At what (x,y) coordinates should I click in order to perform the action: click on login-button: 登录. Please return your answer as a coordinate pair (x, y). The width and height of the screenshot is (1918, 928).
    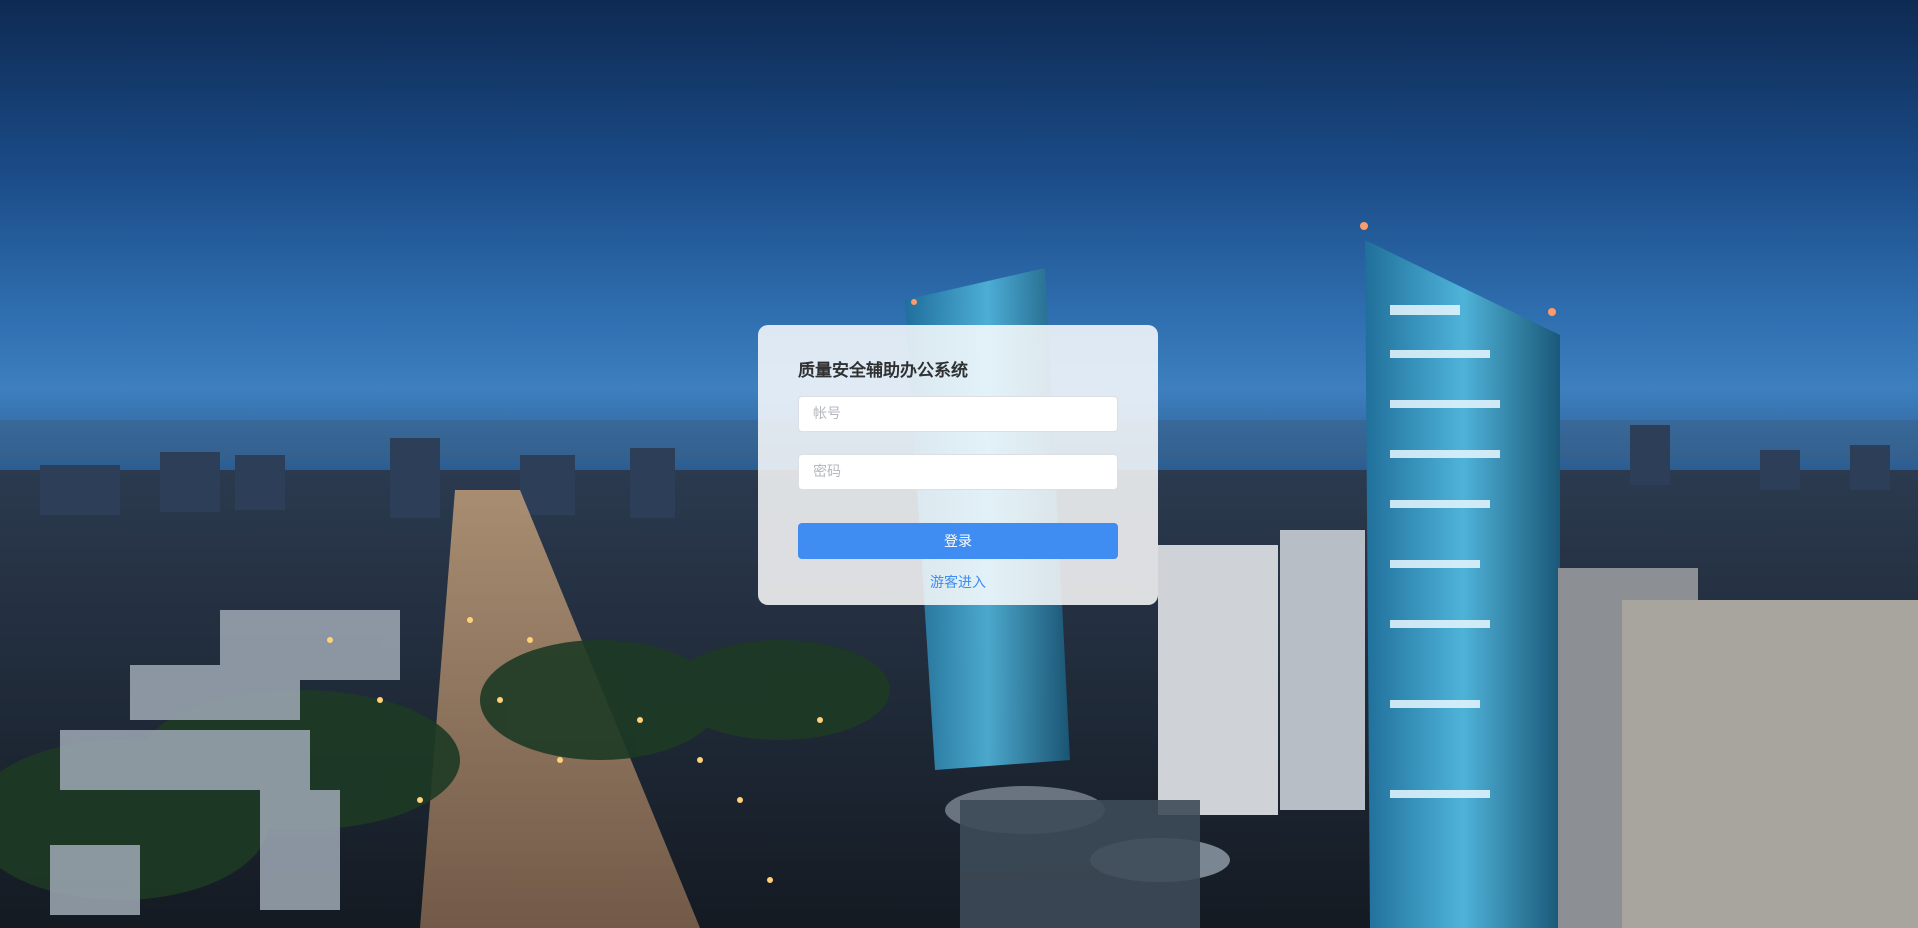
    Looking at the image, I should click on (958, 541).